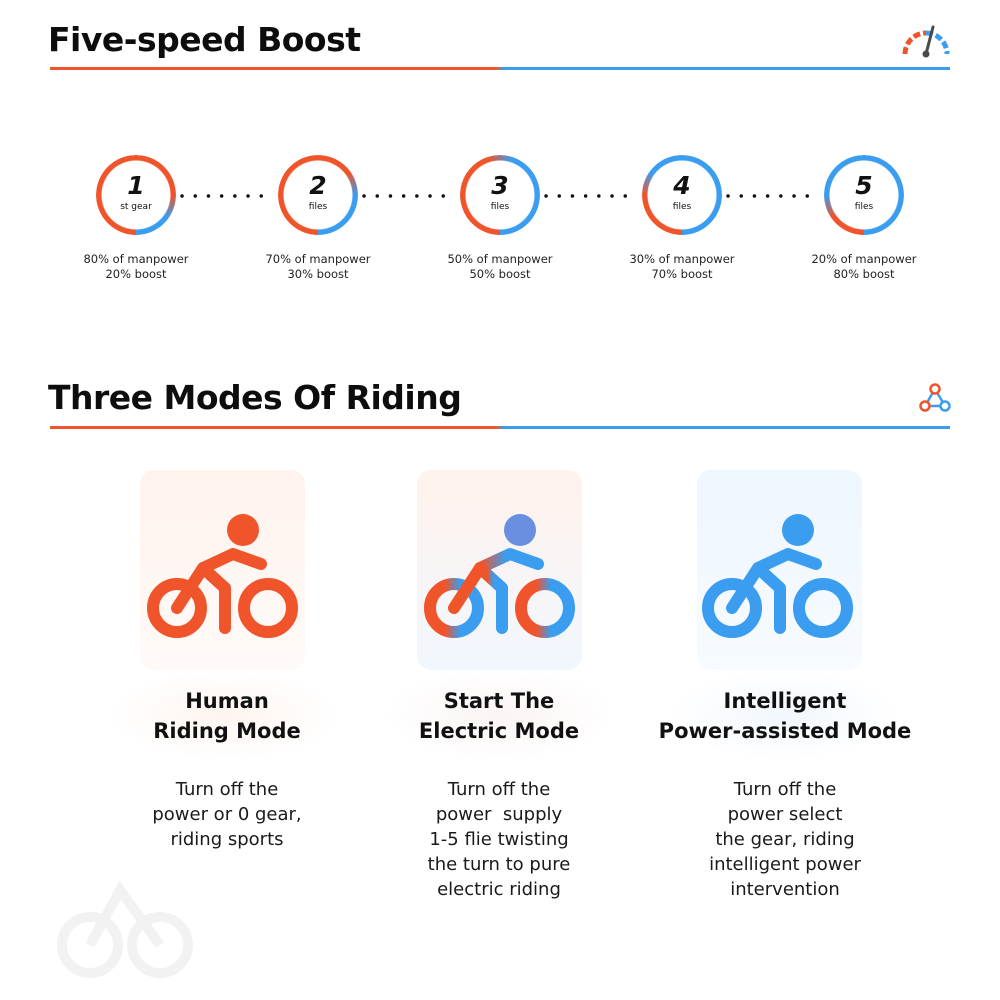  I want to click on gear-3-caption: 50% of manpower 50% boost, so click(500, 267).